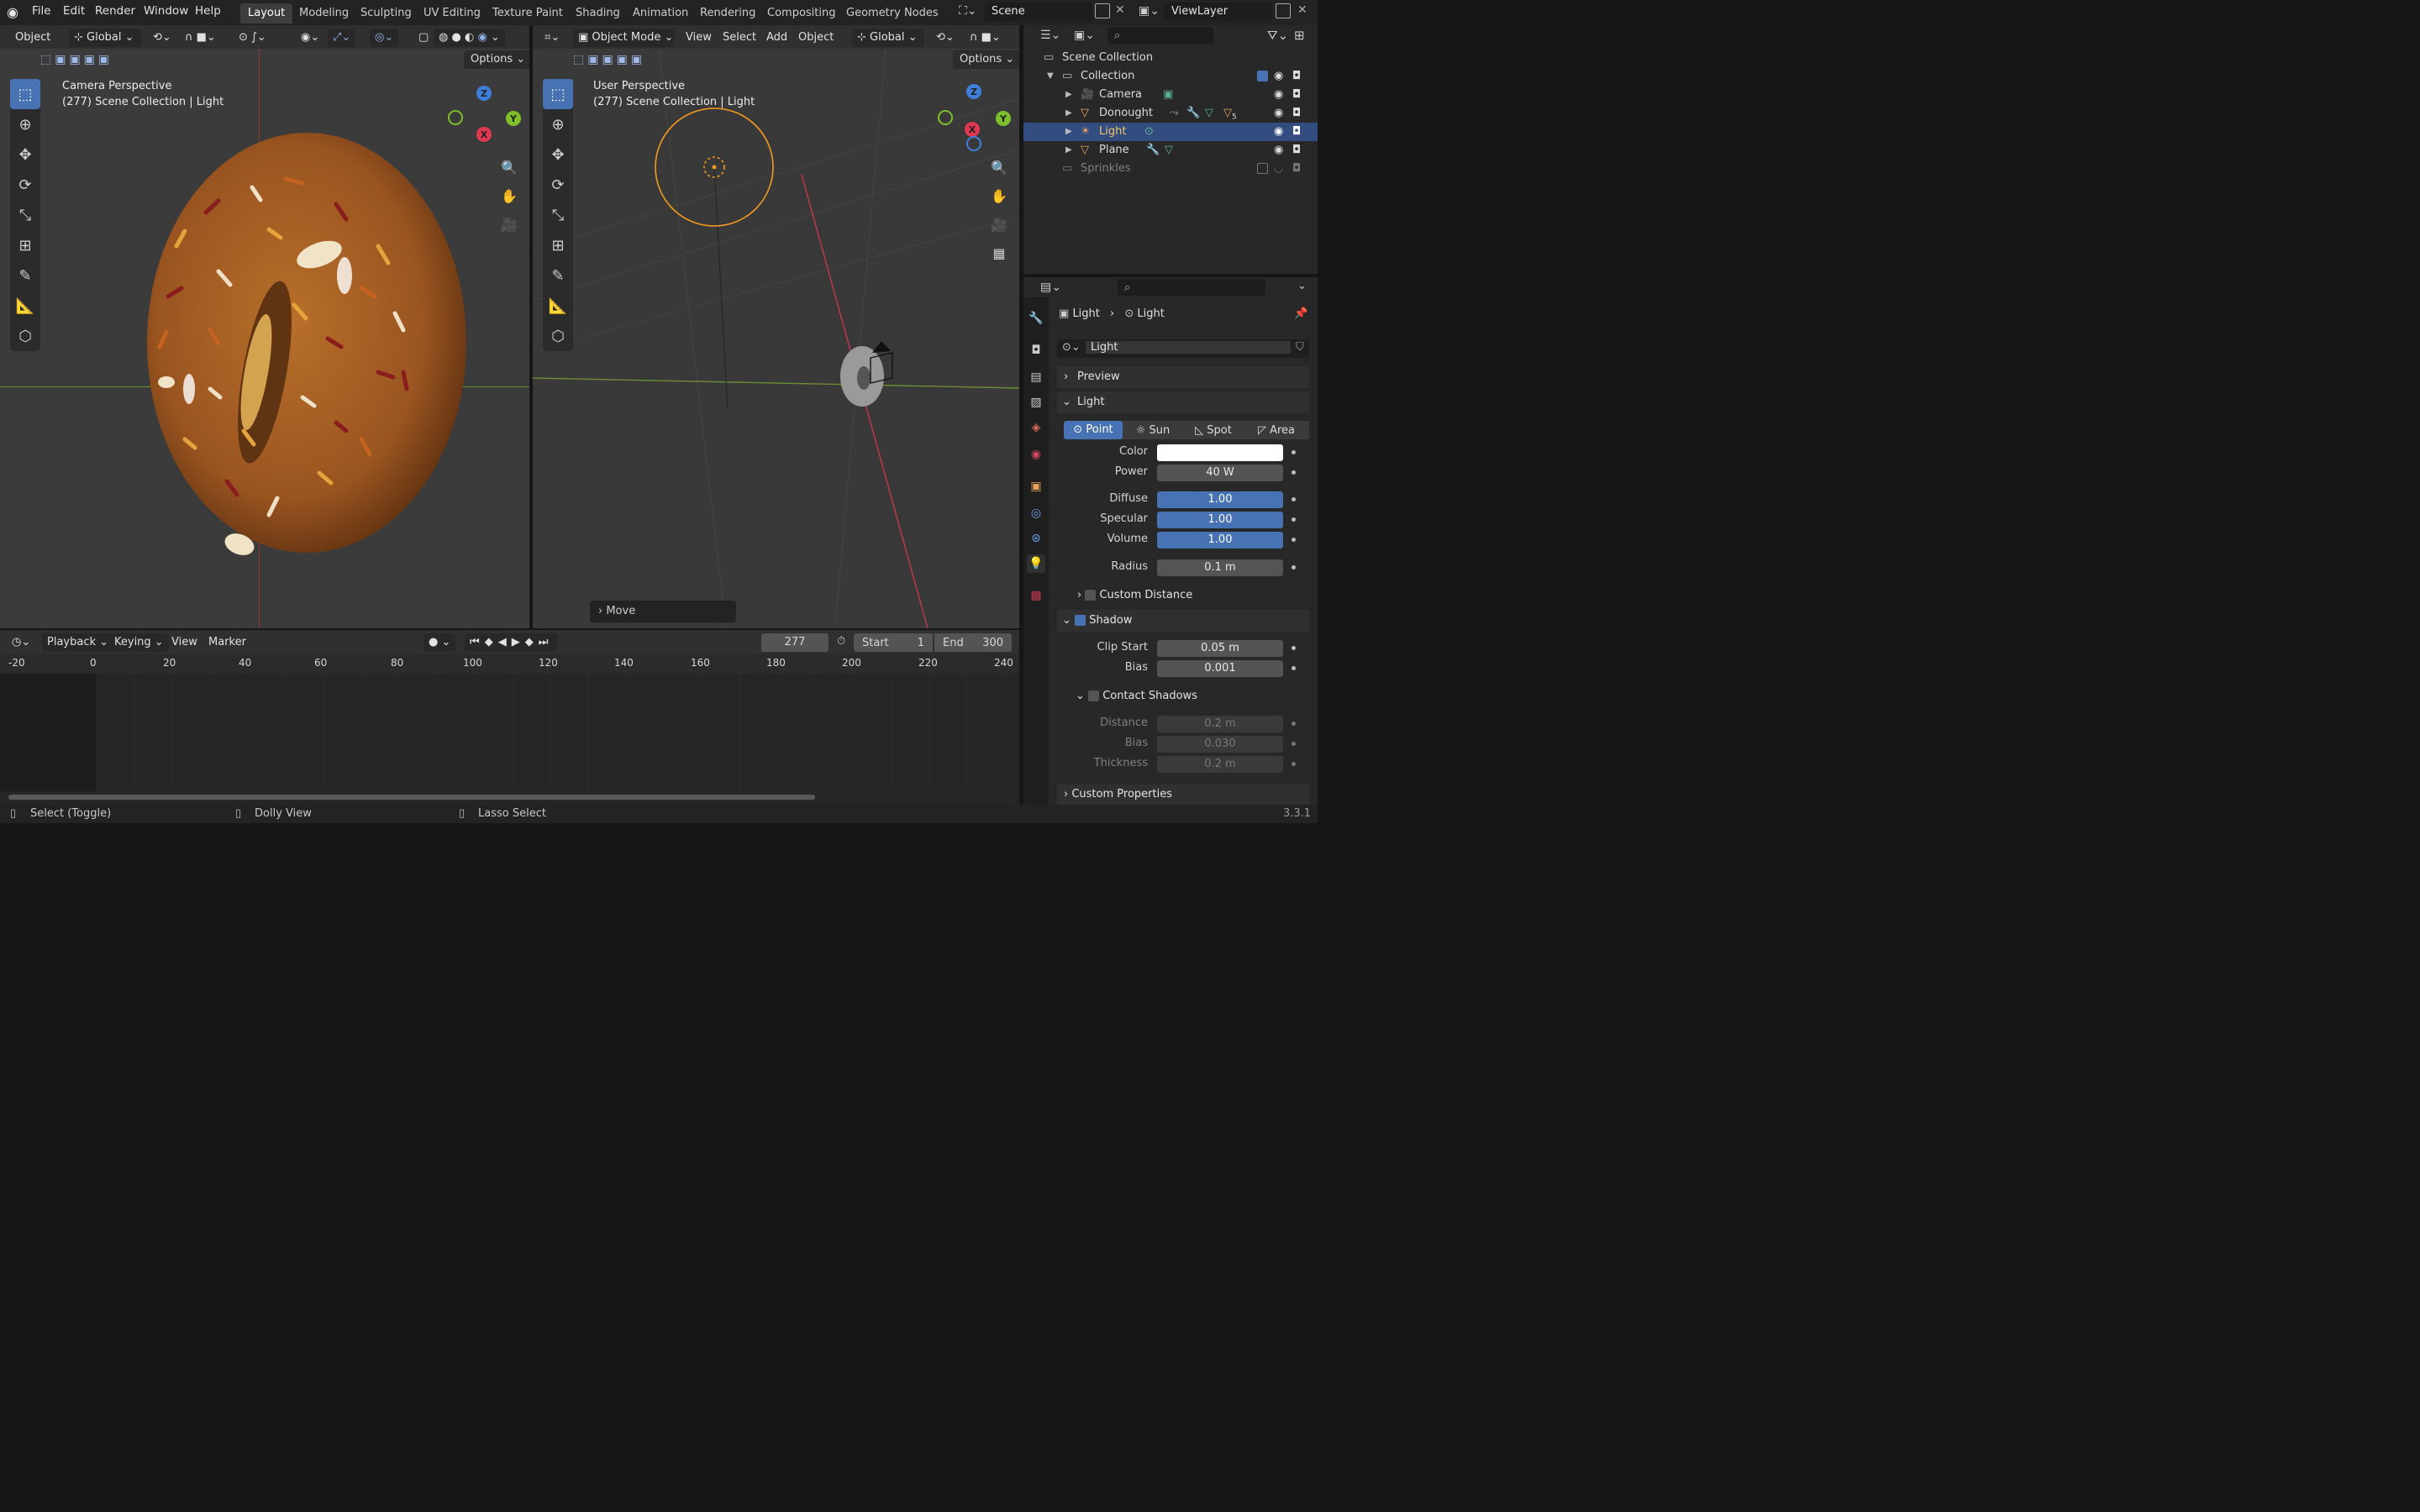 The image size is (2420, 1512). I want to click on light-type-area: ◸ Area, so click(1276, 430).